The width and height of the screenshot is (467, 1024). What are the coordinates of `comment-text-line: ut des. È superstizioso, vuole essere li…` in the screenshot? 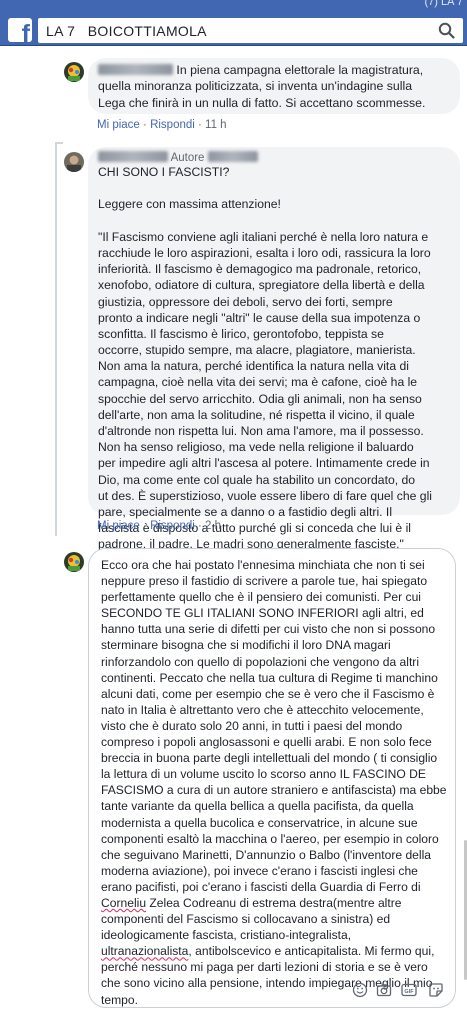 It's located at (265, 495).